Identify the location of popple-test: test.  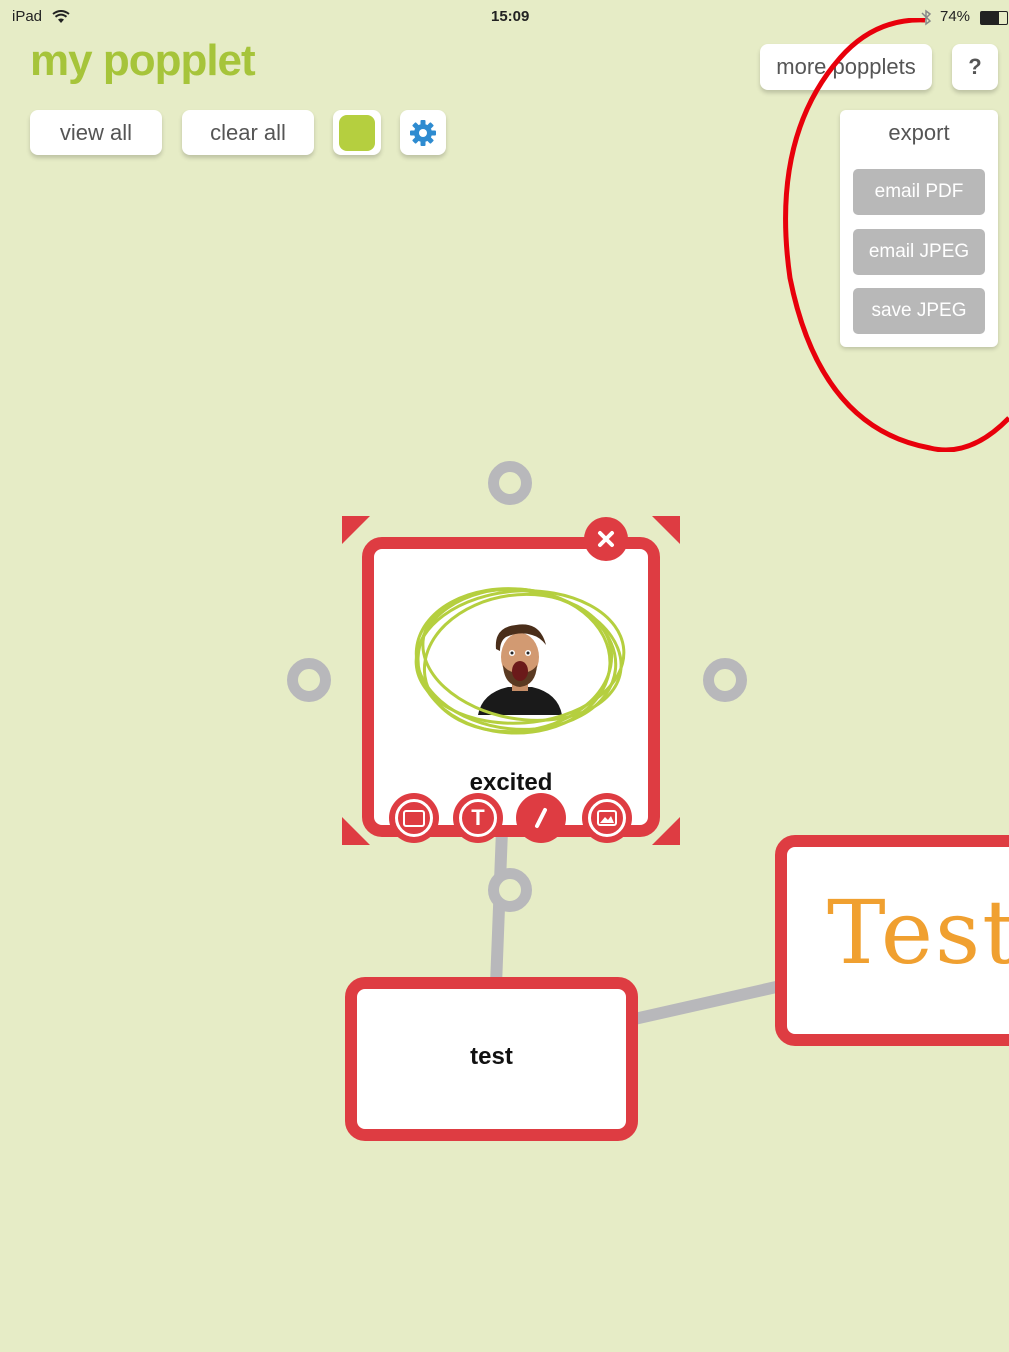
(491, 1059).